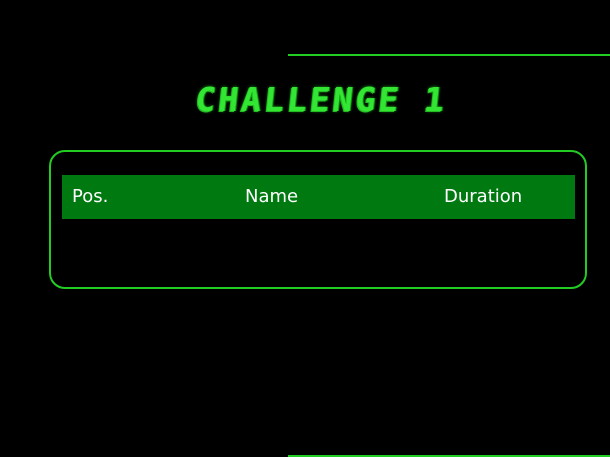 The width and height of the screenshot is (610, 457). What do you see at coordinates (90, 196) in the screenshot?
I see `column-header-position: Pos.` at bounding box center [90, 196].